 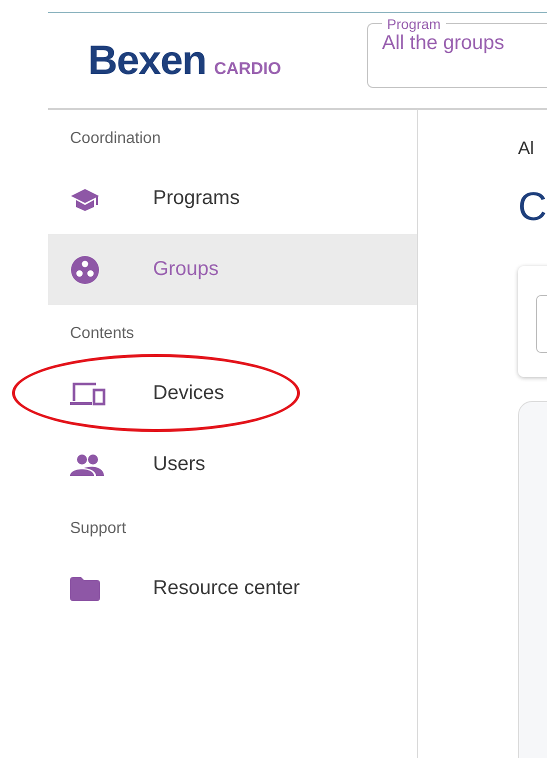 I want to click on logo-name: Bexen, so click(x=147, y=60).